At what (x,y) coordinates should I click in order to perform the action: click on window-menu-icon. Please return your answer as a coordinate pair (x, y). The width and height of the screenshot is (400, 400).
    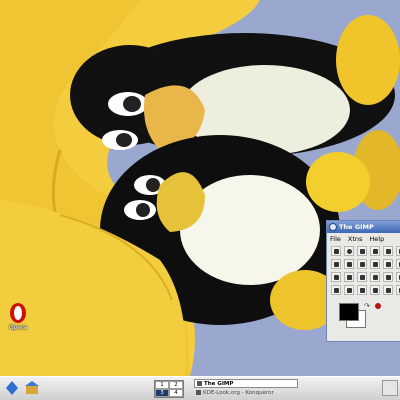
    Looking at the image, I should click on (333, 227).